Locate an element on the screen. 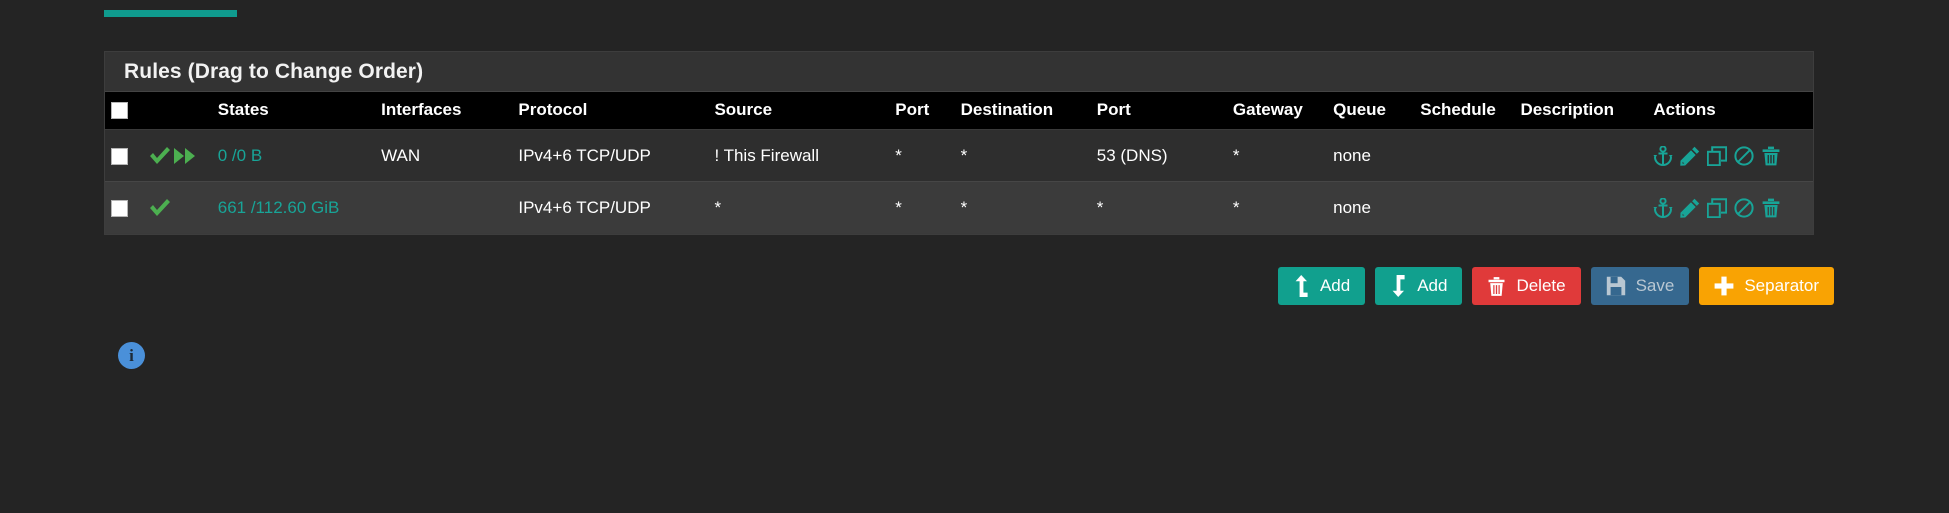 The image size is (1949, 513). th-queue: Queue is located at coordinates (1370, 111).